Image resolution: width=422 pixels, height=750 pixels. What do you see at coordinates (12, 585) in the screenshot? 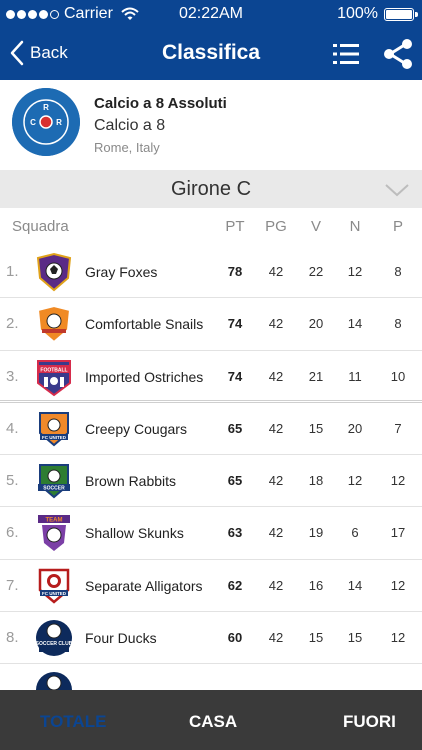
I see `row-rank: 7.` at bounding box center [12, 585].